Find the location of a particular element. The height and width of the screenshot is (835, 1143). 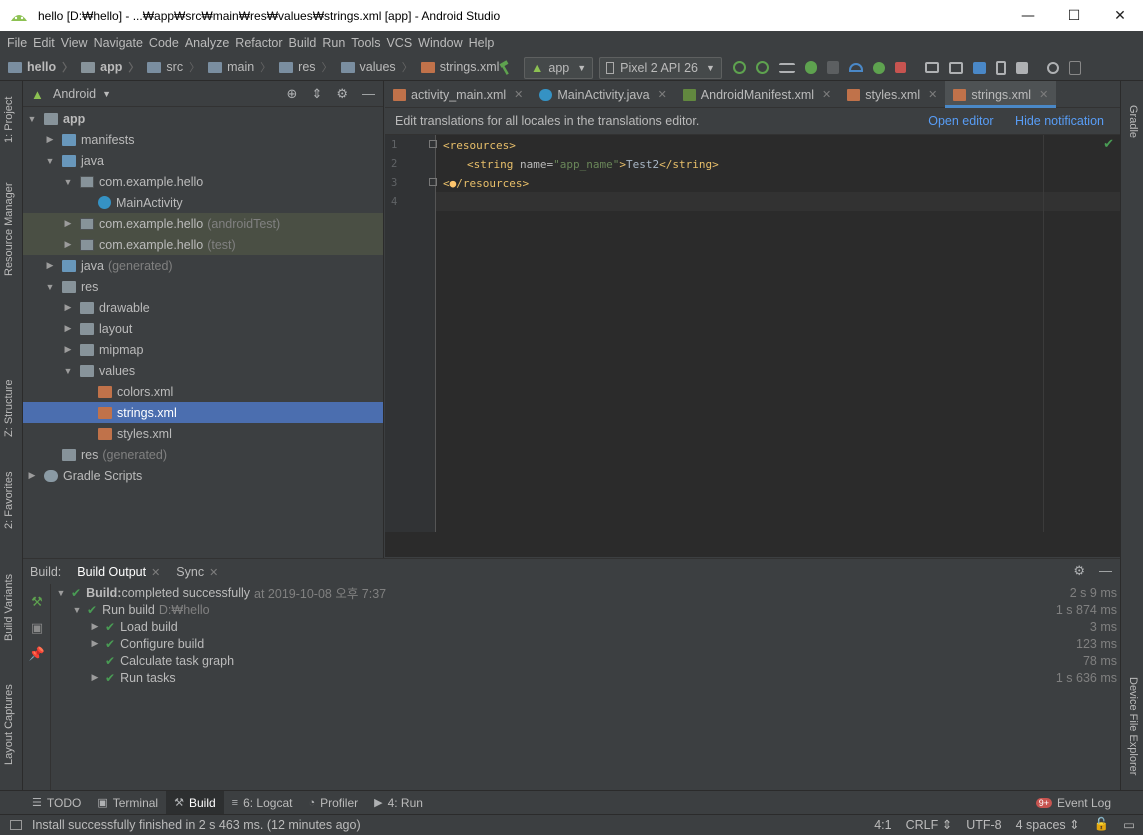

tab-sync: Sync ✕ is located at coordinates (197, 572).